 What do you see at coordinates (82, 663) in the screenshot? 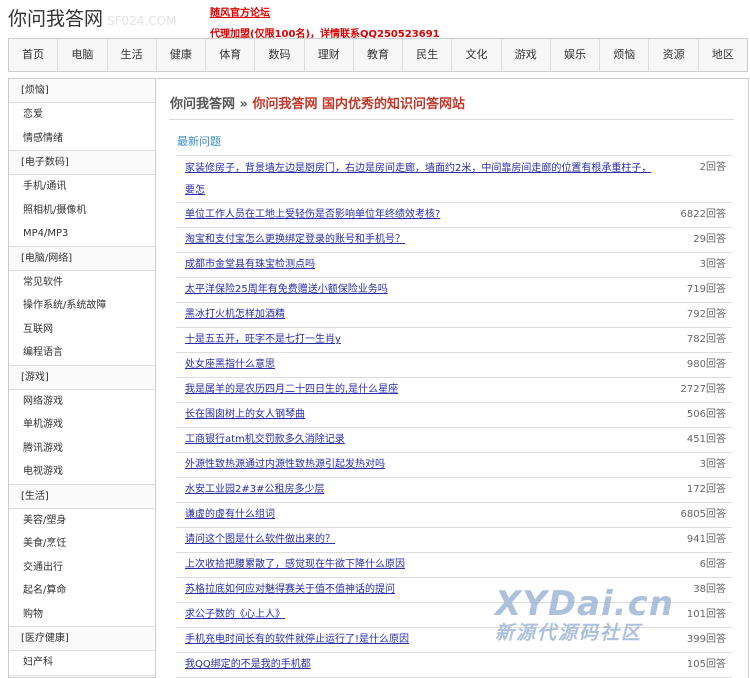
I see `sidebar-item: 妇产科` at bounding box center [82, 663].